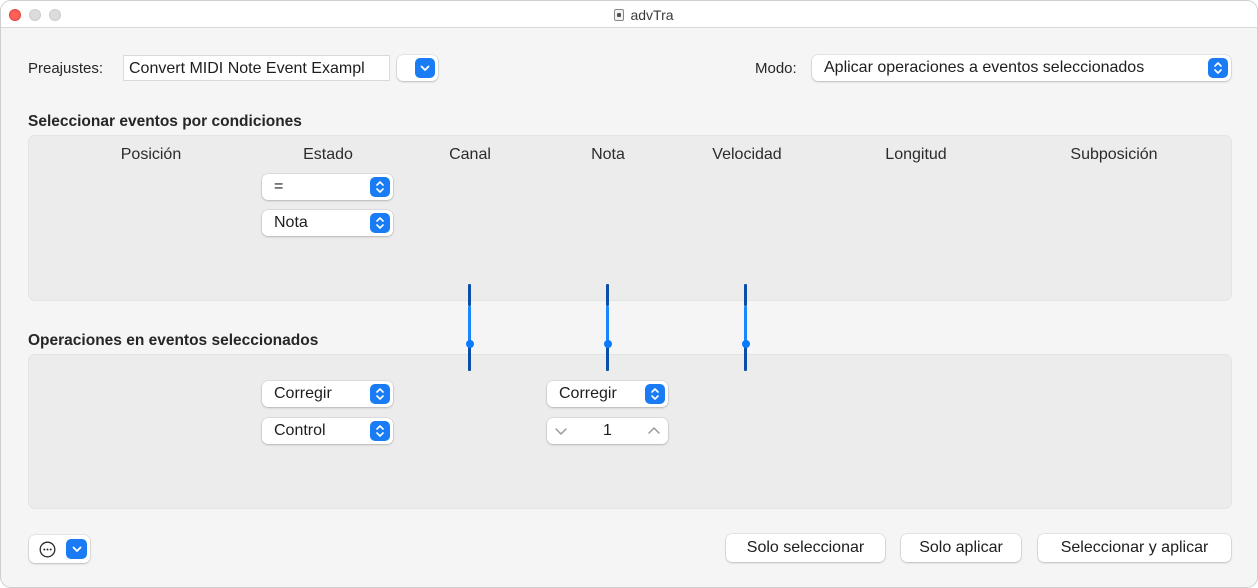 Image resolution: width=1258 pixels, height=588 pixels. Describe the element at coordinates (470, 154) in the screenshot. I see `column-header-channel: Canal` at that location.